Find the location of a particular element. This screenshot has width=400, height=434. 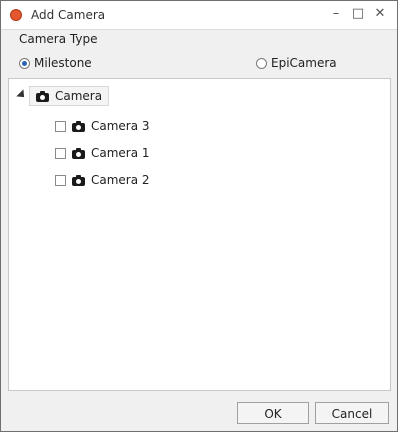

app-icon is located at coordinates (16, 15).